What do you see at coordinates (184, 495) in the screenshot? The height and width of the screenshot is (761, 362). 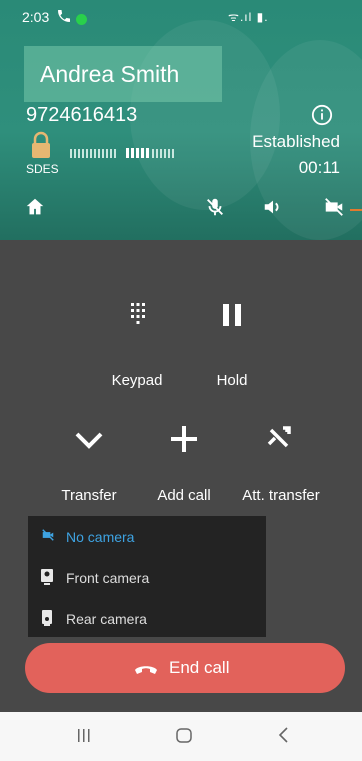 I see `add-call-label: Add call` at bounding box center [184, 495].